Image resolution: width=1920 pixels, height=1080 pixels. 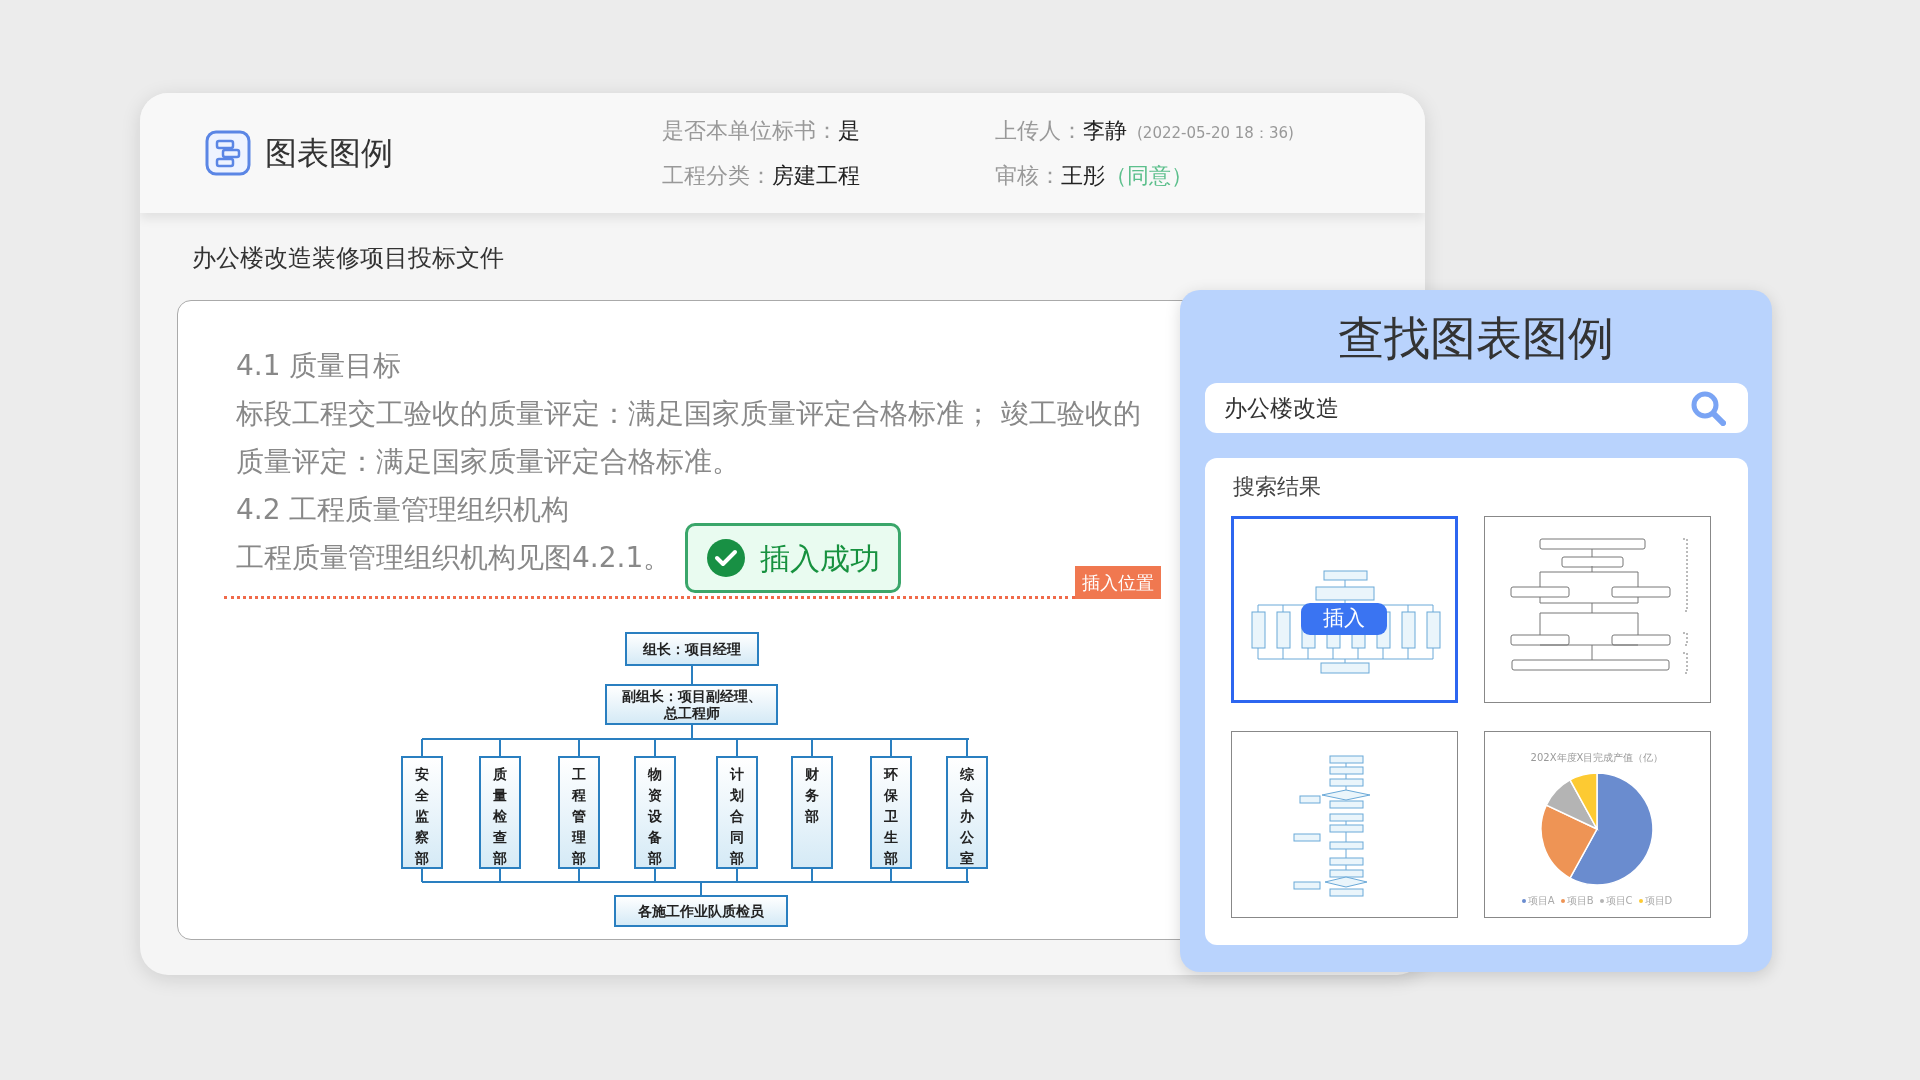 I want to click on field-label: 审核：, so click(x=1028, y=176).